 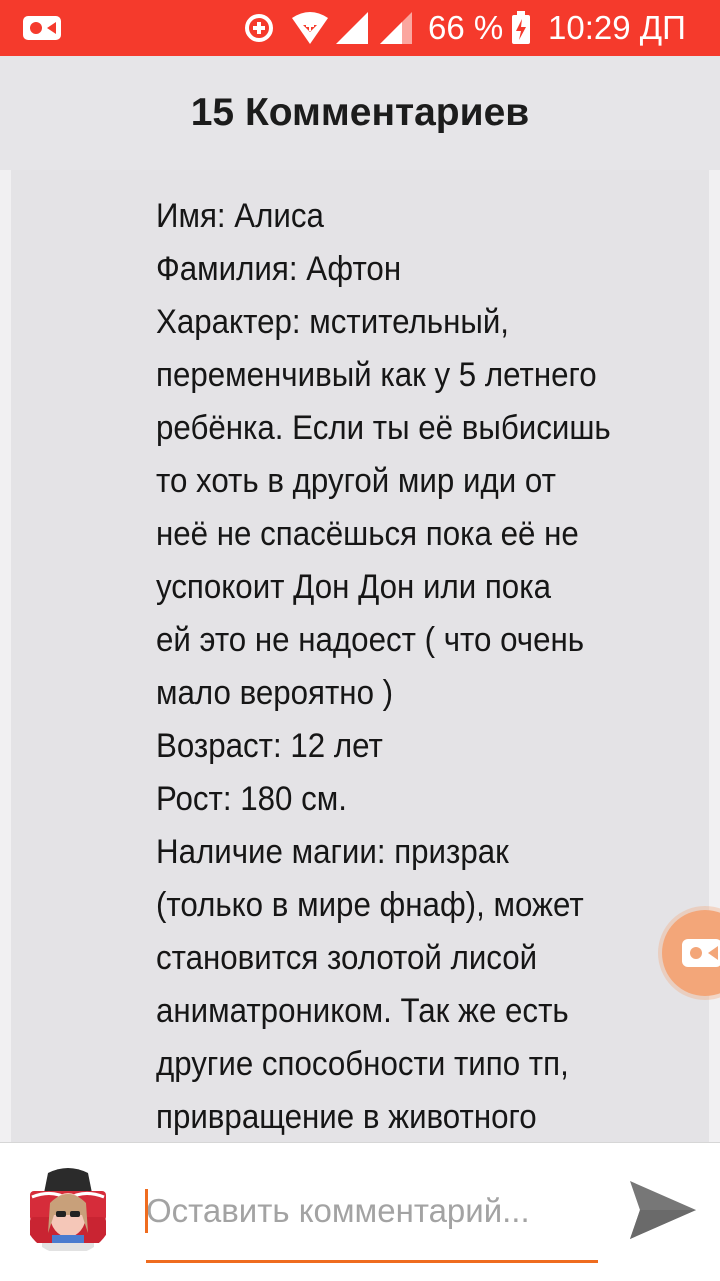 I want to click on comment-line: успокоит Дон Дон или пока, so click(x=353, y=587).